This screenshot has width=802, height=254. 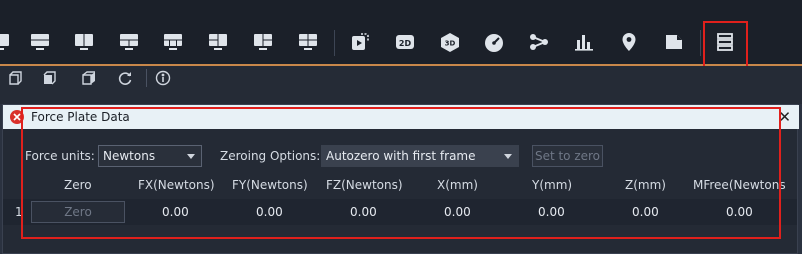 I want to click on column-header-fz: FZ(Newtons), so click(x=364, y=185).